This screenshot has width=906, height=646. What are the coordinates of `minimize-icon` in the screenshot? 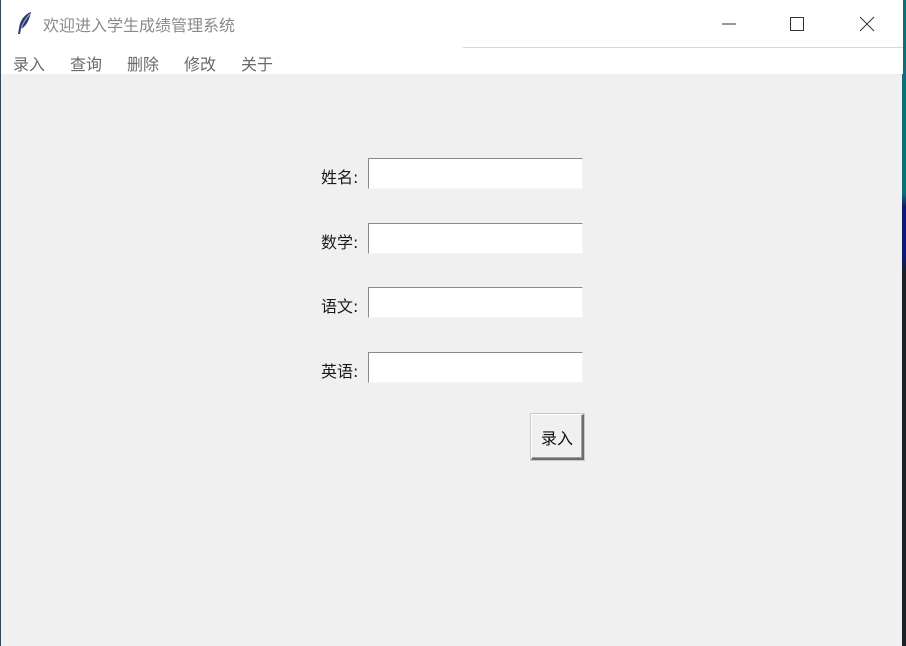 It's located at (729, 24).